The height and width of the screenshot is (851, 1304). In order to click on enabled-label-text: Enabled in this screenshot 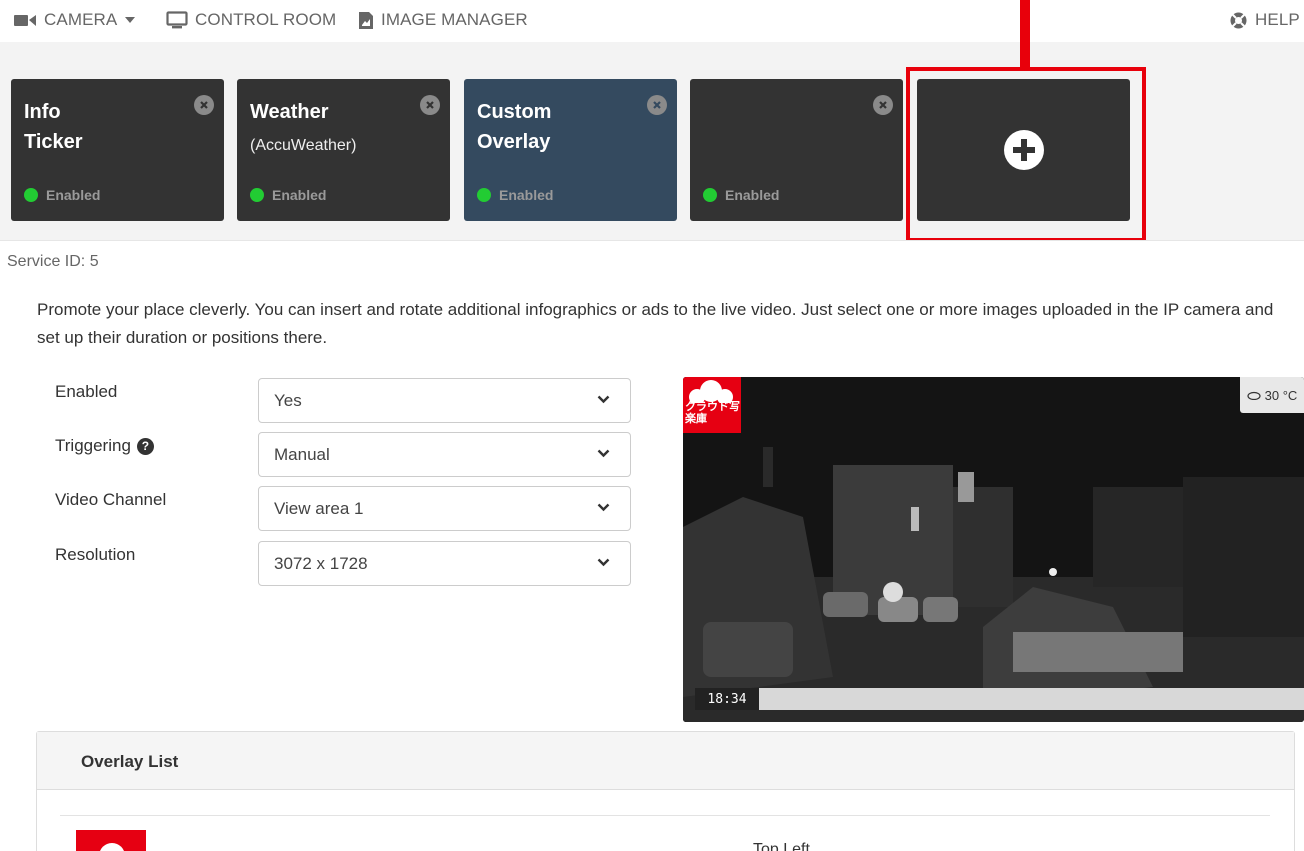, I will do `click(86, 391)`.